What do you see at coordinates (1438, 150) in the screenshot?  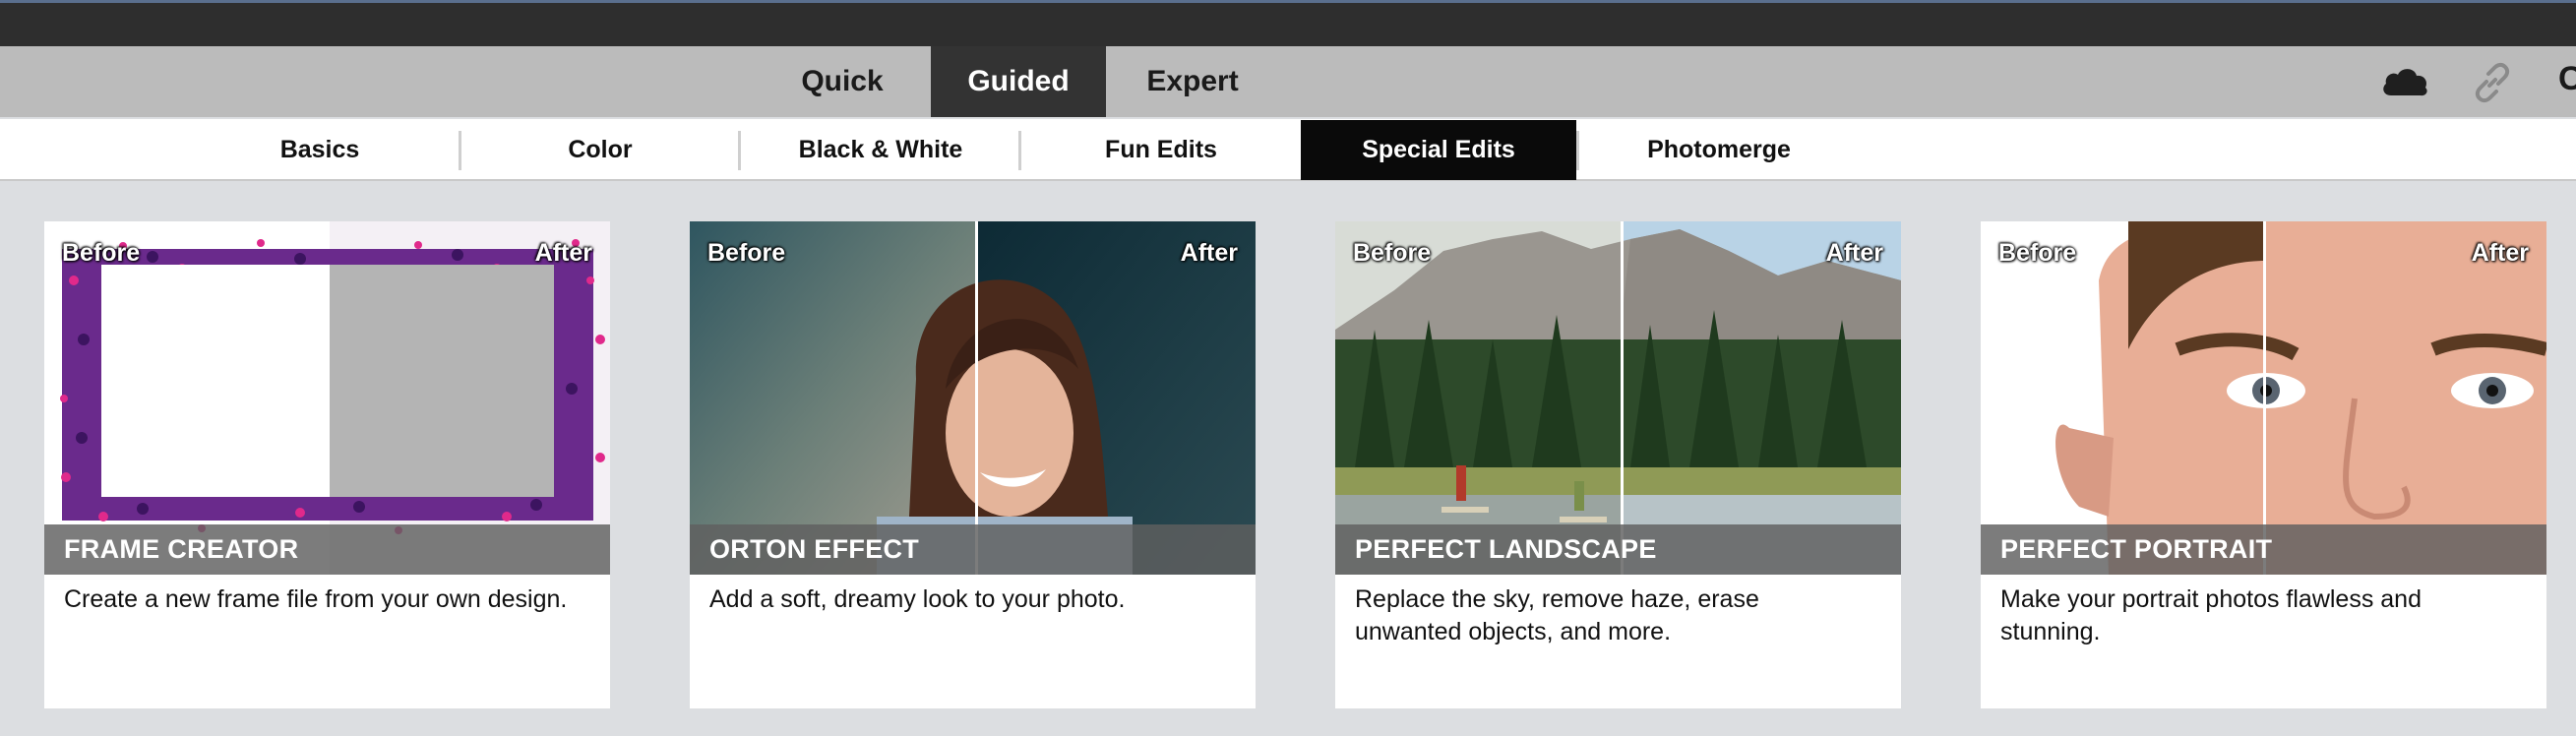 I see `tab-special-edits: Special Edits` at bounding box center [1438, 150].